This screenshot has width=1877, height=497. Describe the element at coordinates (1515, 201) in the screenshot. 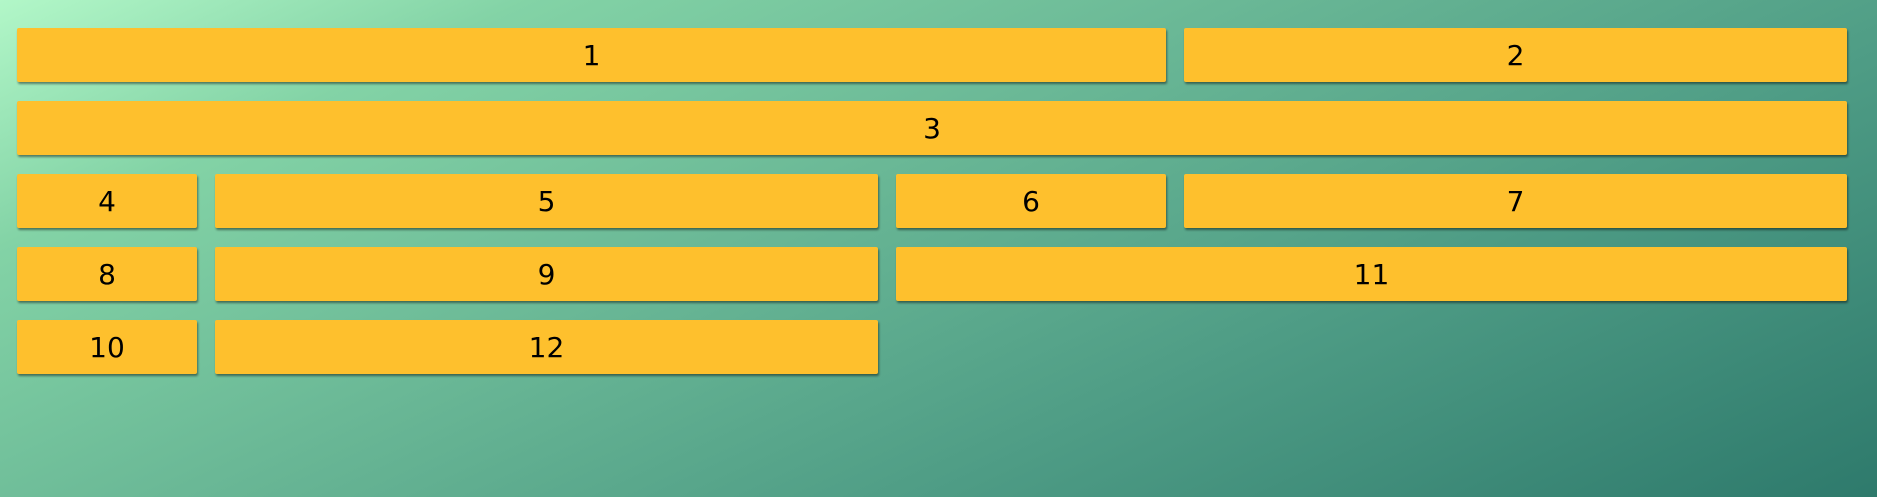

I see `grid-item-7: 7` at that location.